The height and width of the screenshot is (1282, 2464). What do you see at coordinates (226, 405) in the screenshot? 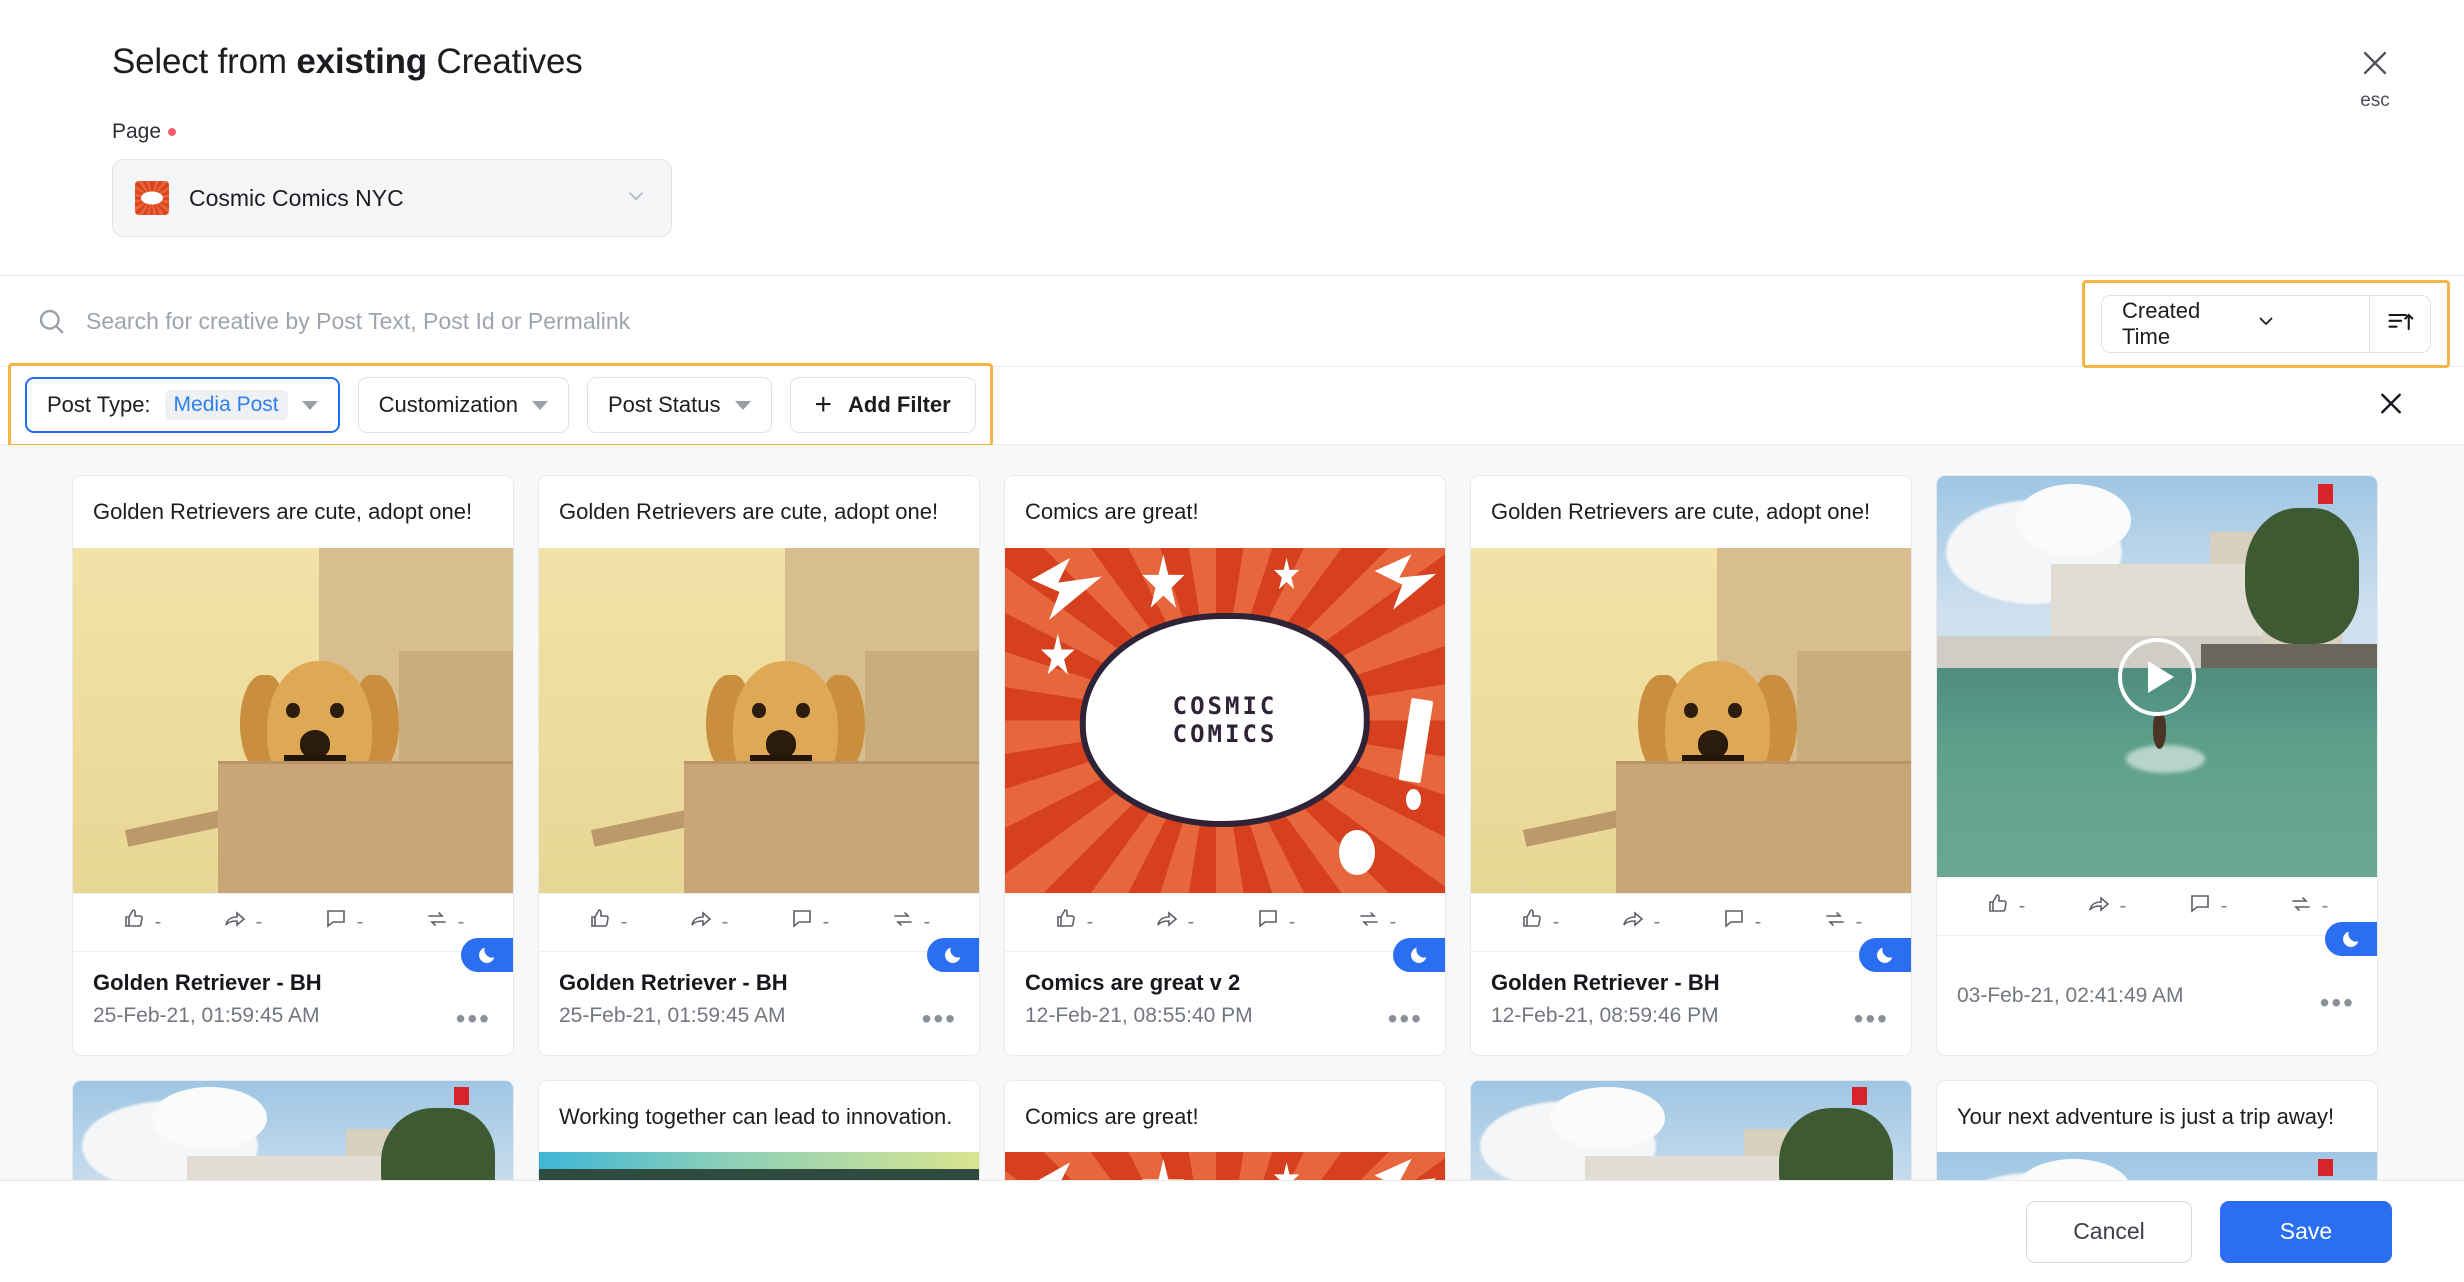
I see `filter-post-type-value: Media Post` at bounding box center [226, 405].